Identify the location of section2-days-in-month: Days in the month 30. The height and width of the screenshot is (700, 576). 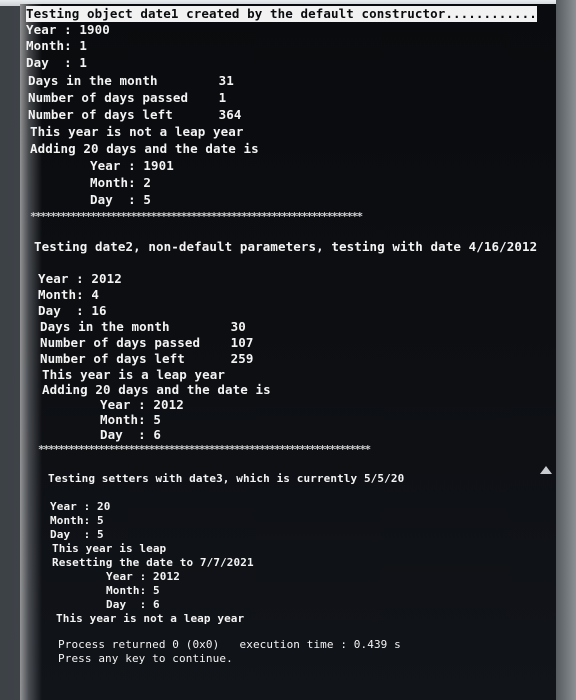
(143, 326).